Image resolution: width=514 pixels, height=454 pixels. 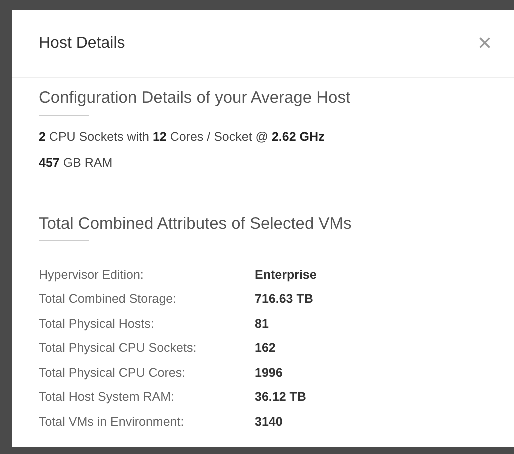 I want to click on attribute-label: Total VMs in Environment:, so click(x=112, y=422).